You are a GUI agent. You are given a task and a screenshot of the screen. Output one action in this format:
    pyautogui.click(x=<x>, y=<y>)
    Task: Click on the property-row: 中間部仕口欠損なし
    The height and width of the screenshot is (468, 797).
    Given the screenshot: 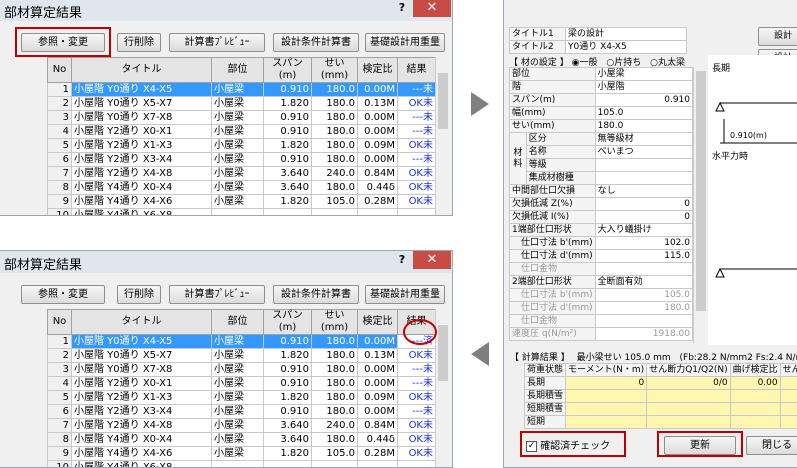 What is the action you would take?
    pyautogui.click(x=601, y=191)
    